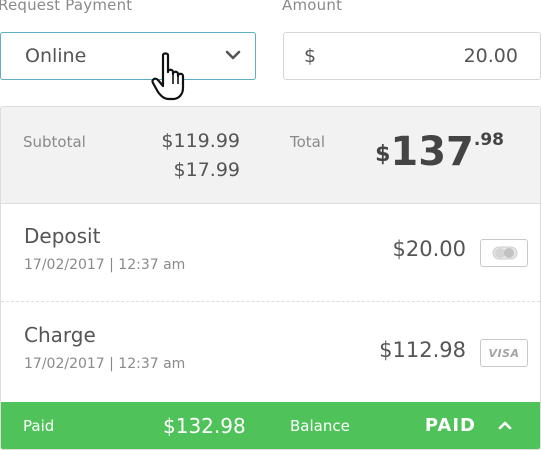 Image resolution: width=541 pixels, height=450 pixels. Describe the element at coordinates (450, 425) in the screenshot. I see `payment-status: PAID` at that location.